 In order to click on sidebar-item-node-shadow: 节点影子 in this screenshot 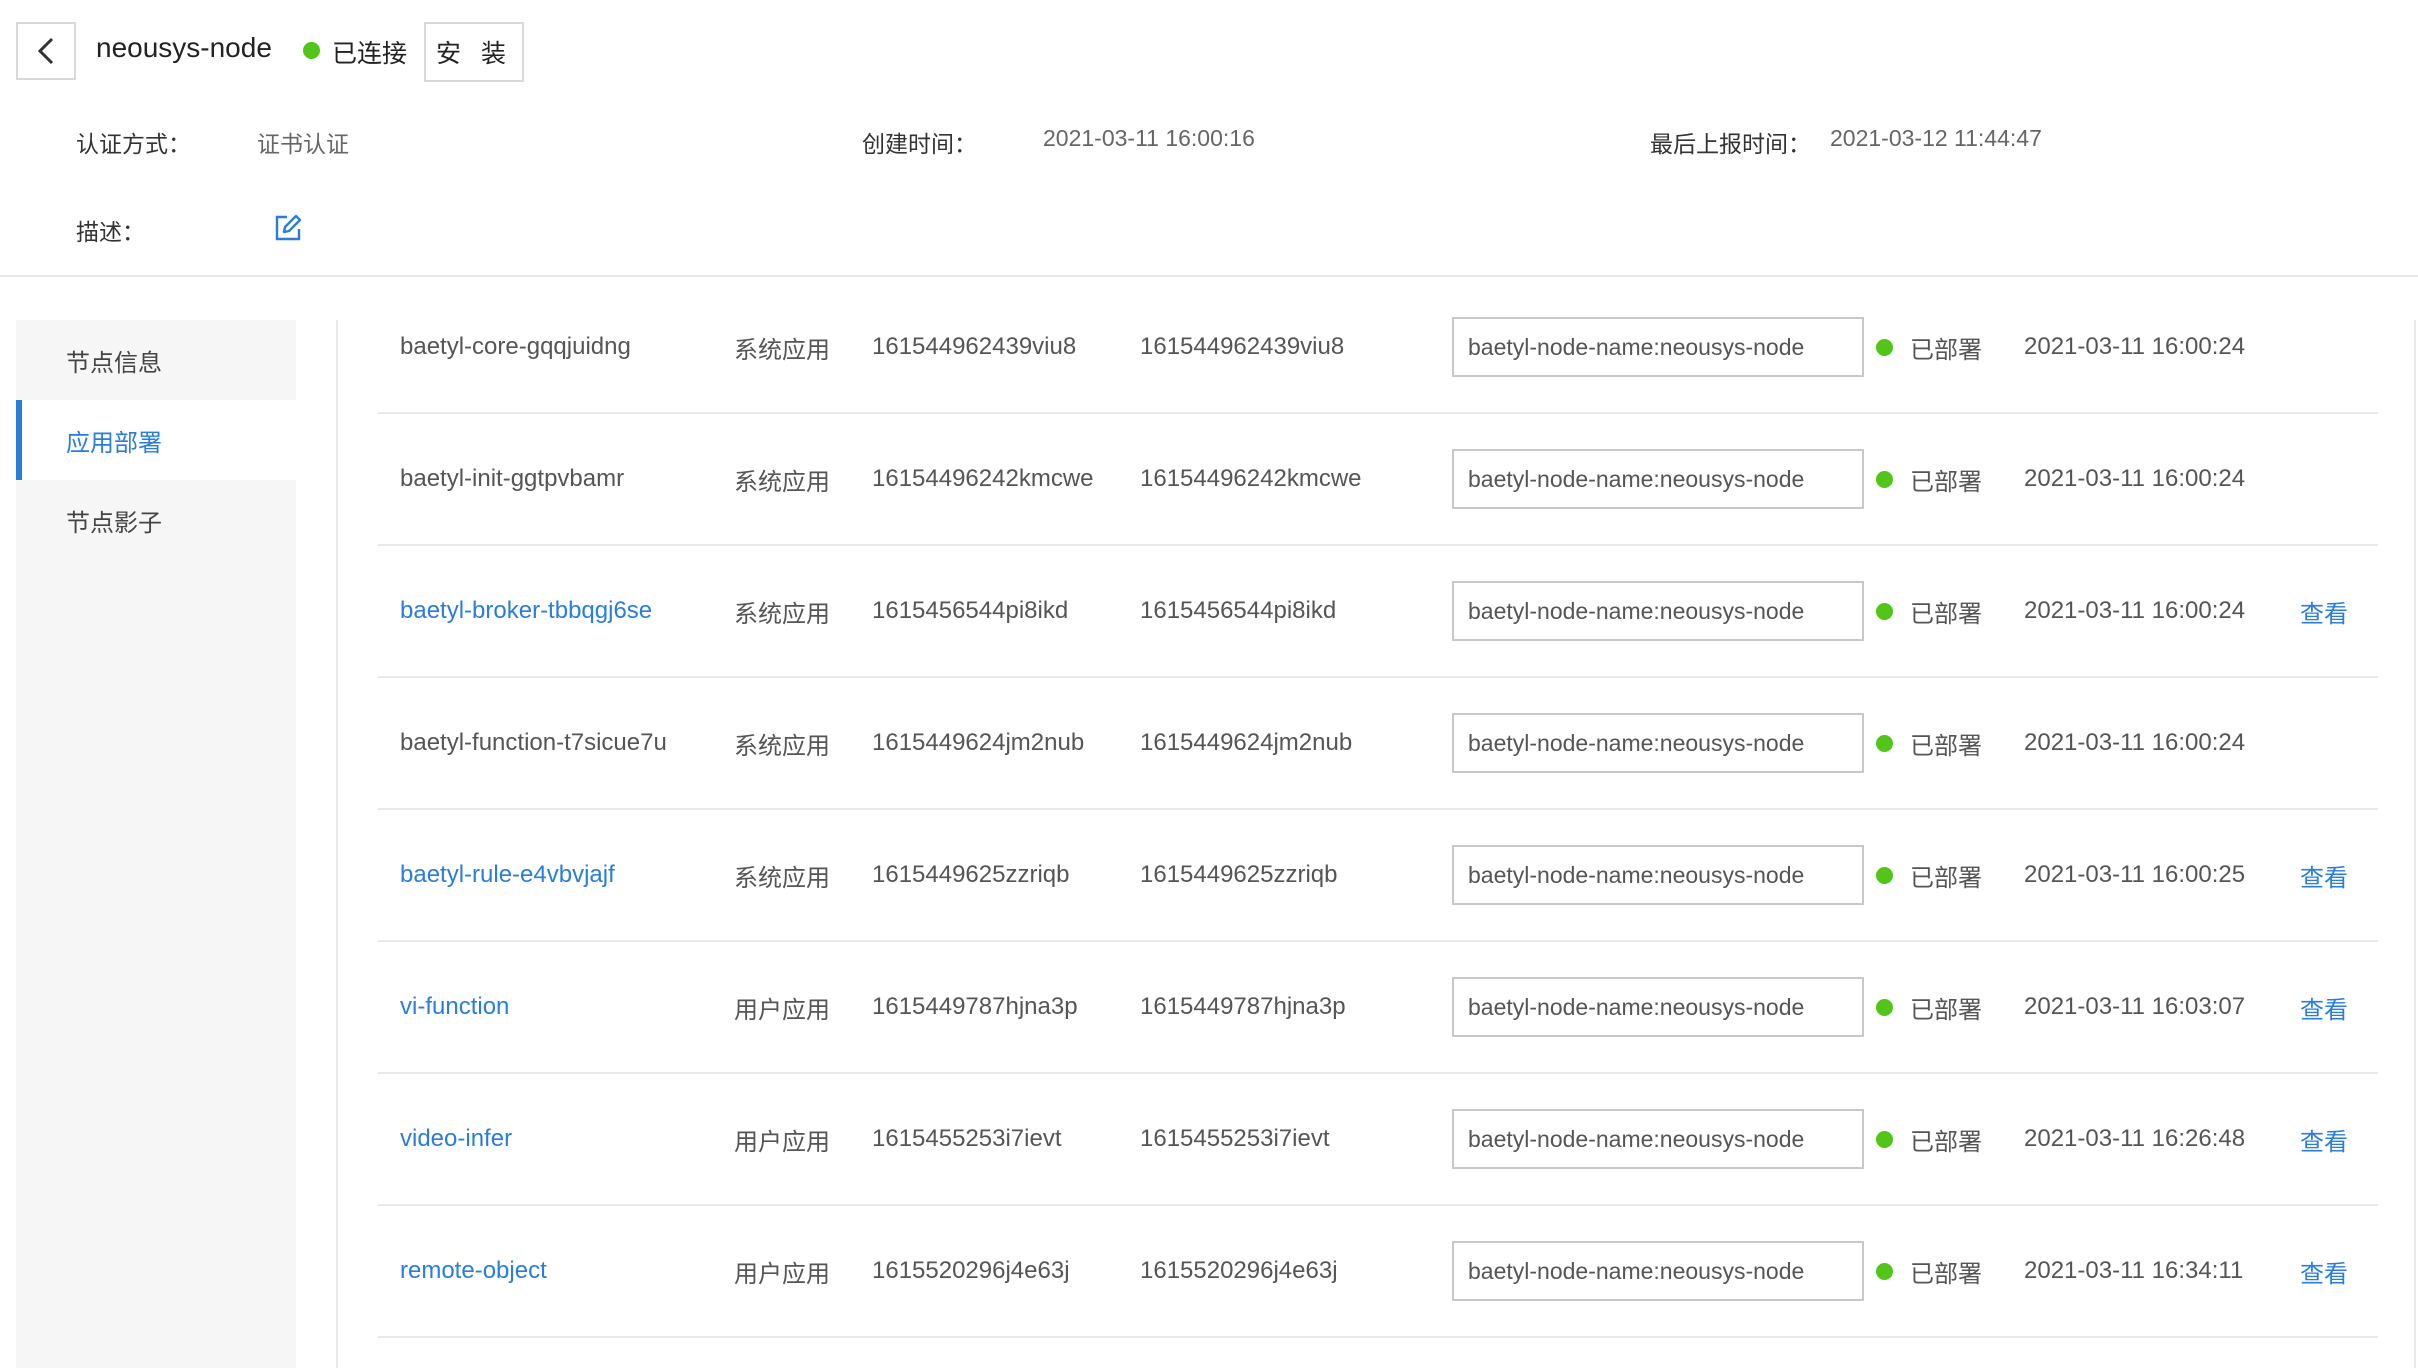, I will do `click(156, 520)`.